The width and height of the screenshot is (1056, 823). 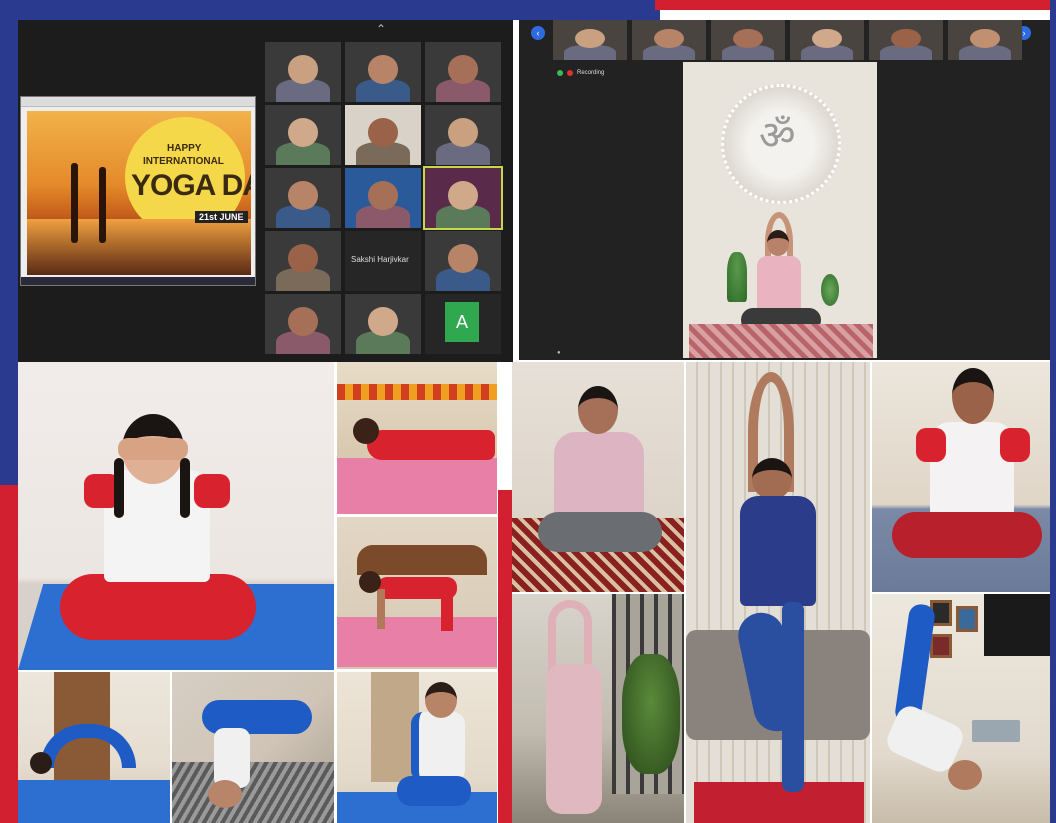 I want to click on instructor-video: ॐ, so click(x=780, y=210).